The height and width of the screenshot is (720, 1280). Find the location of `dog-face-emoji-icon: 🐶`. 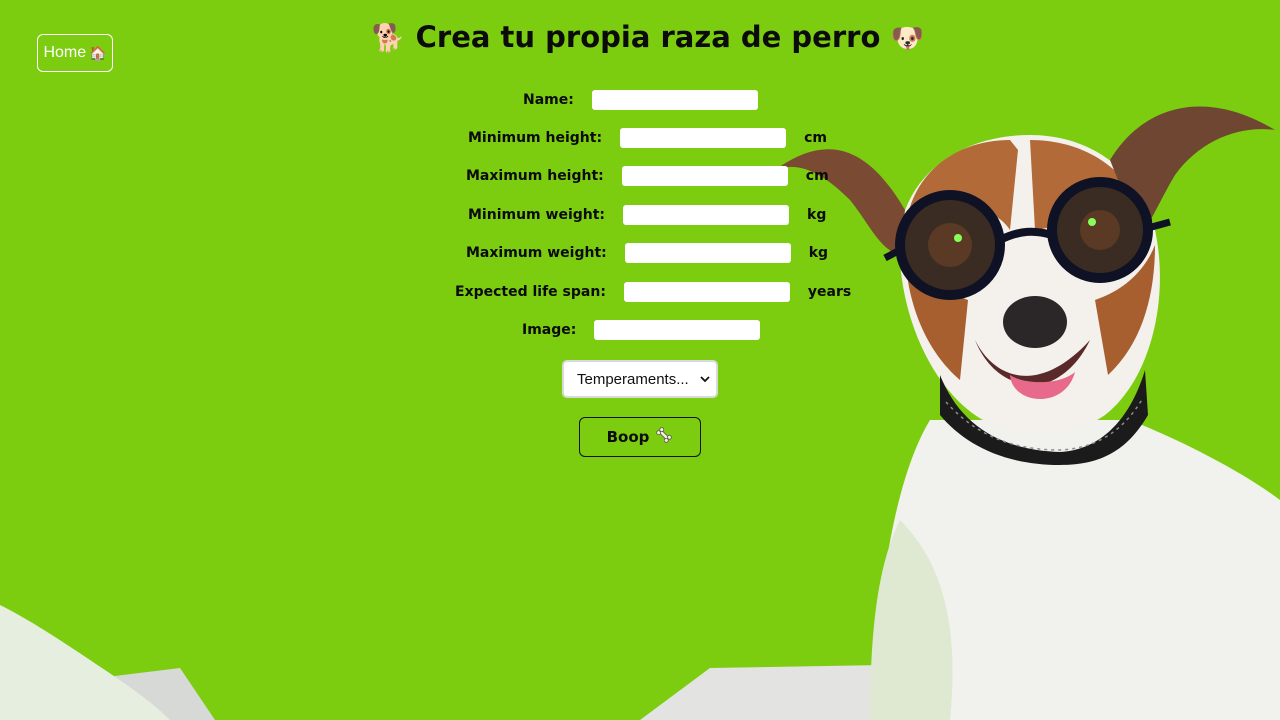

dog-face-emoji-icon: 🐶 is located at coordinates (907, 38).